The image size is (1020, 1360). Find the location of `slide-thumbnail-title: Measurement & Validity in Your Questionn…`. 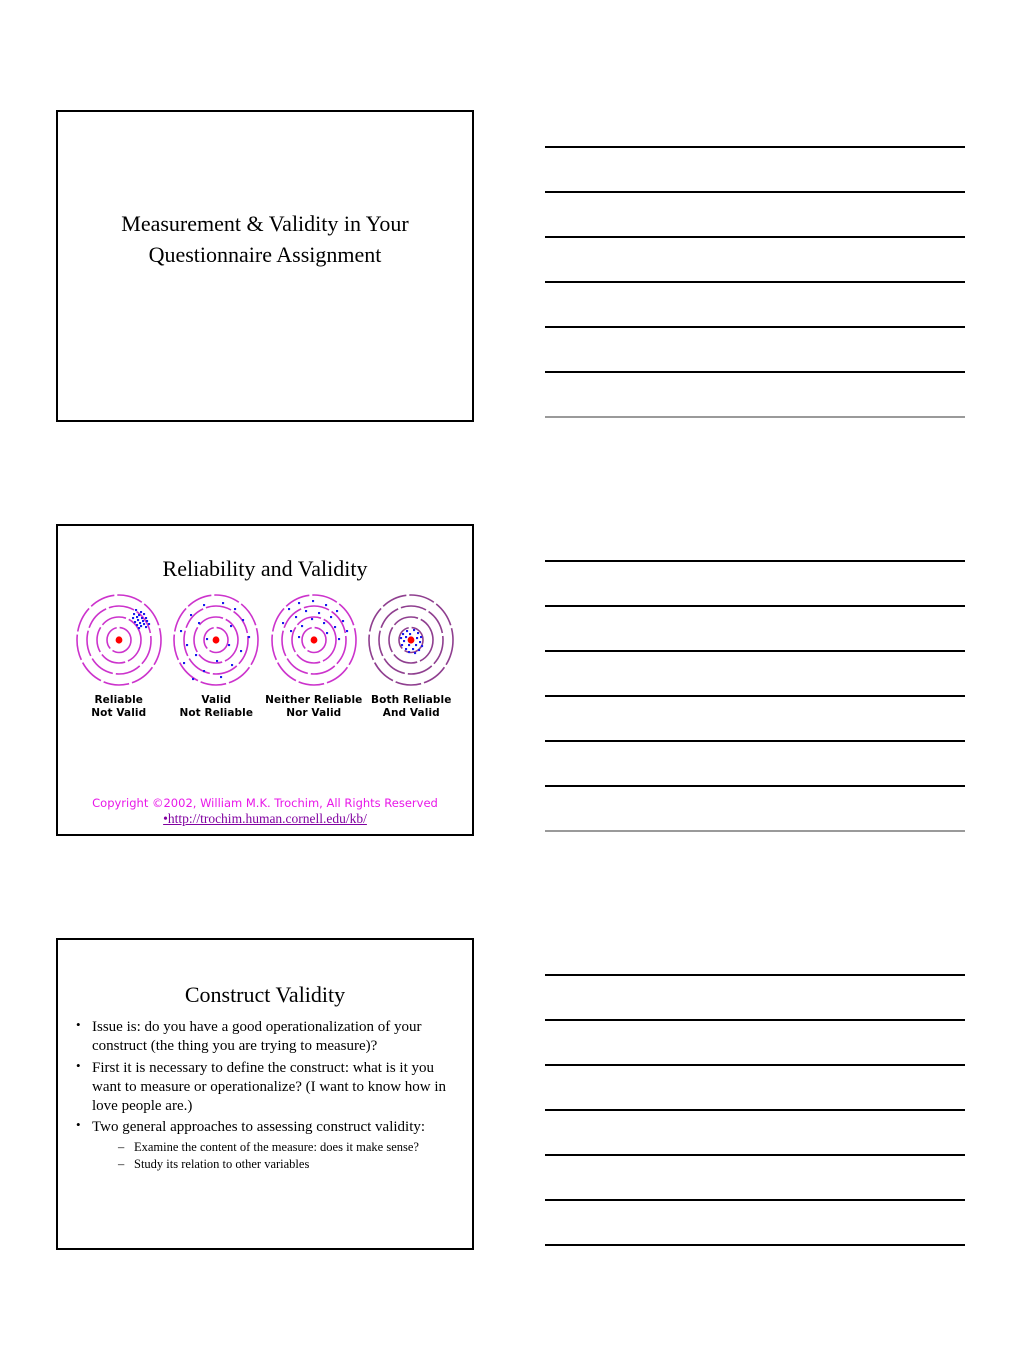

slide-thumbnail-title: Measurement & Validity in Your Questionn… is located at coordinates (265, 266).